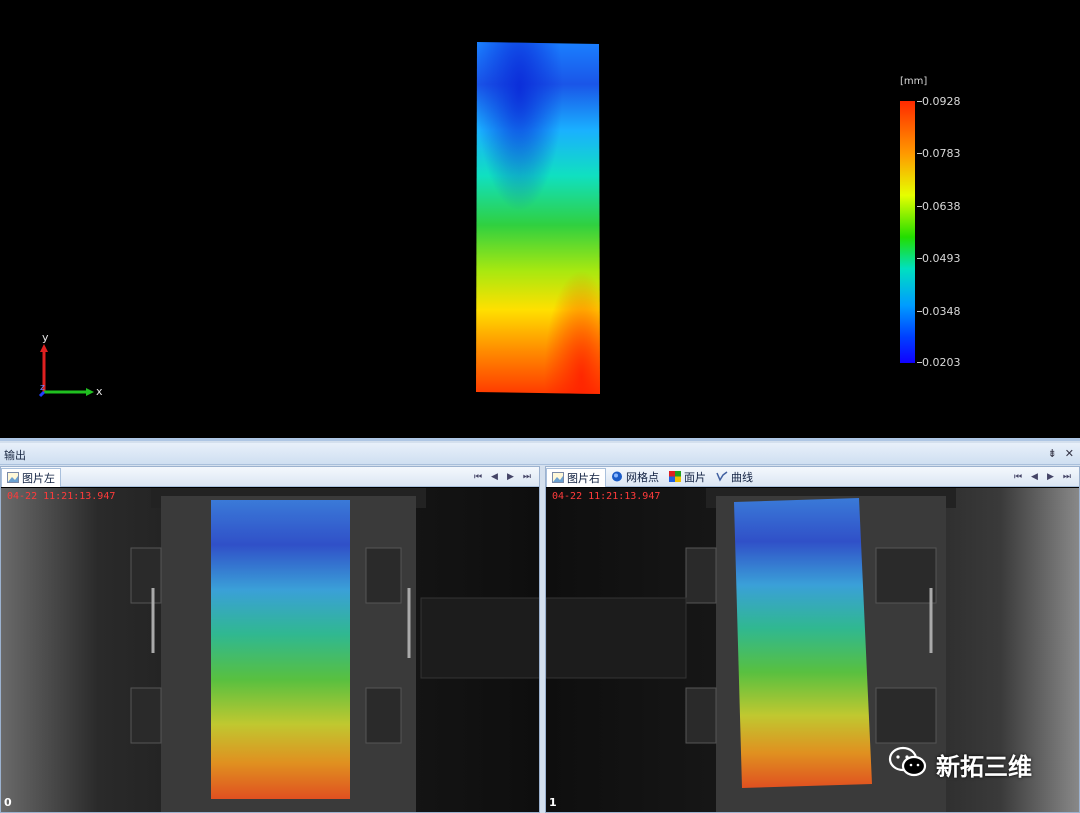 This screenshot has height=813, width=1080. I want to click on colorbar-label: 0.0638, so click(941, 206).